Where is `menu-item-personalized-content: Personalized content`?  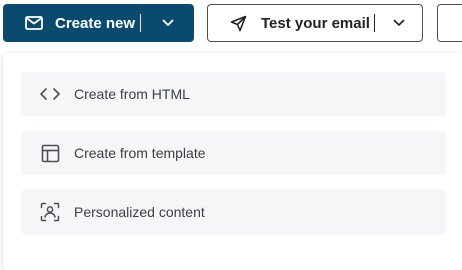 menu-item-personalized-content: Personalized content is located at coordinates (233, 212).